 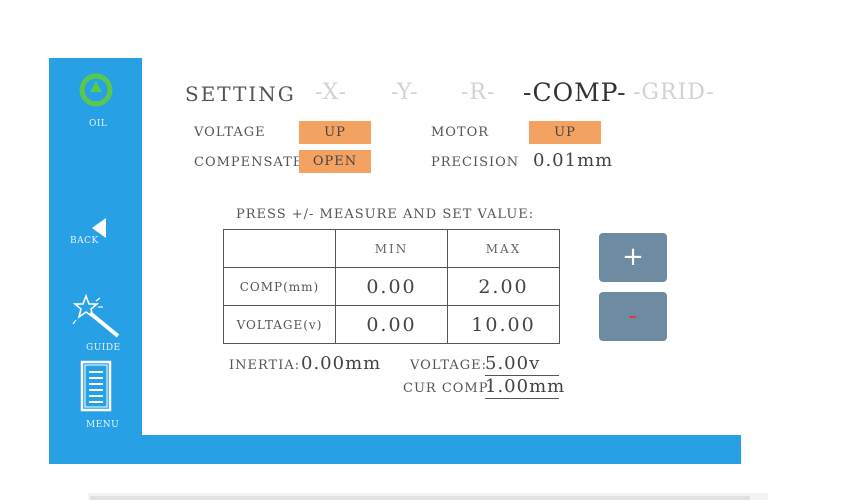 What do you see at coordinates (478, 92) in the screenshot?
I see `tab-r: -R-` at bounding box center [478, 92].